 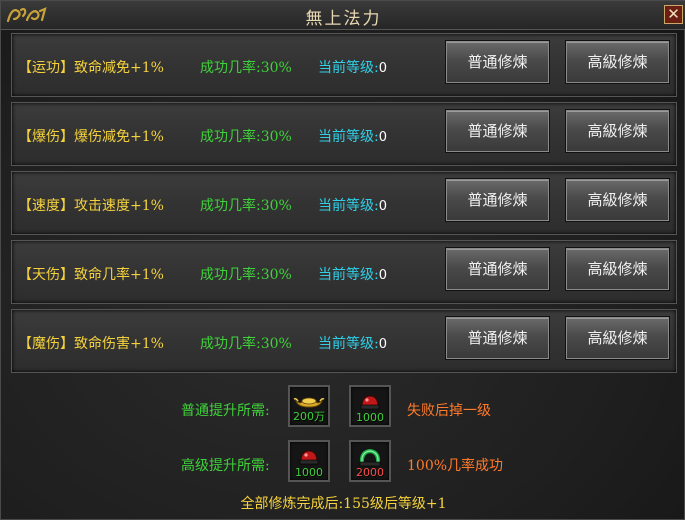 What do you see at coordinates (225, 466) in the screenshot?
I see `advanced-requirement-label: 高级提升所需:` at bounding box center [225, 466].